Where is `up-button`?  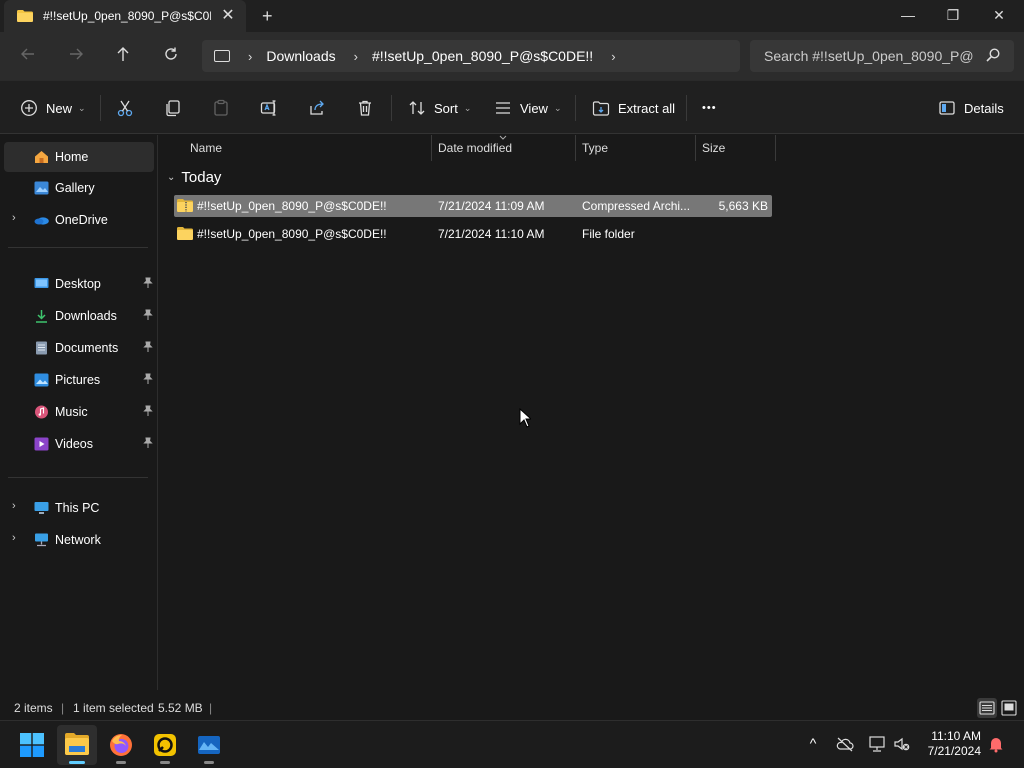 up-button is located at coordinates (123, 56).